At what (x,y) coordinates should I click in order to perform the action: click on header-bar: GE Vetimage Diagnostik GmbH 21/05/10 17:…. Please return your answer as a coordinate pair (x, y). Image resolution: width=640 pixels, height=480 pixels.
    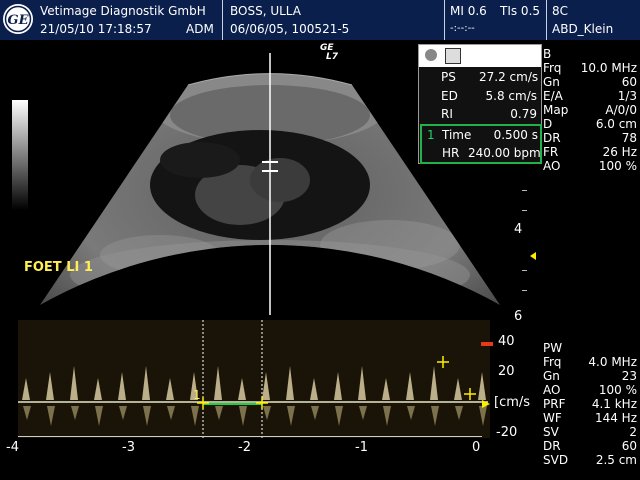
    Looking at the image, I should click on (320, 20).